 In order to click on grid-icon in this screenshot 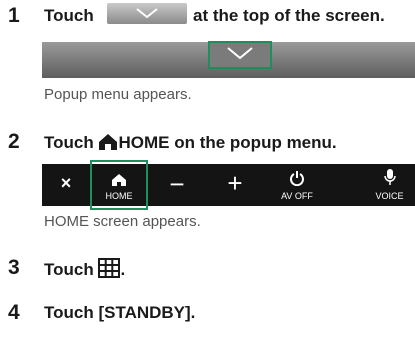, I will do `click(109, 268)`.